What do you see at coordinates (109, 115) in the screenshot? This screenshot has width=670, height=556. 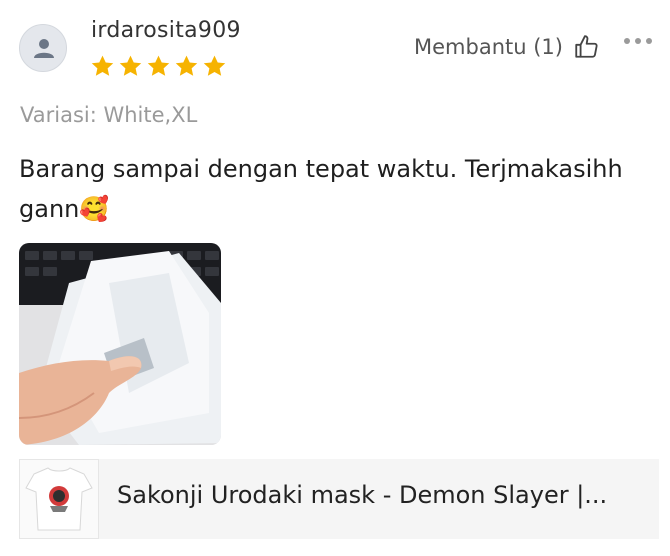 I see `variation-label: Variasi: White,XL` at bounding box center [109, 115].